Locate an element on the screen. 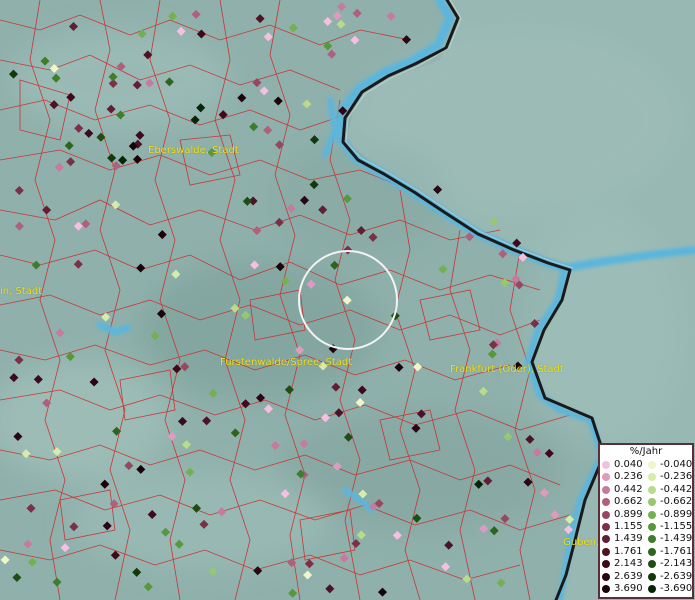 The width and height of the screenshot is (695, 600). legend-row-negative: -0.899 is located at coordinates (669, 515).